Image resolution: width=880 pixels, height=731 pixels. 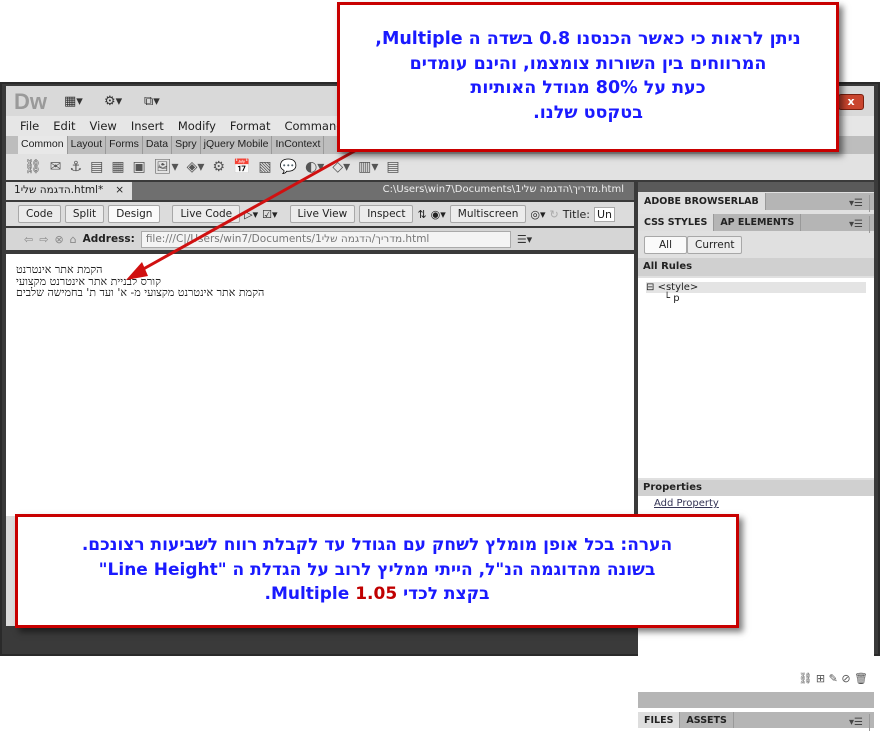 I want to click on div-icon: ▣, so click(x=139, y=167).